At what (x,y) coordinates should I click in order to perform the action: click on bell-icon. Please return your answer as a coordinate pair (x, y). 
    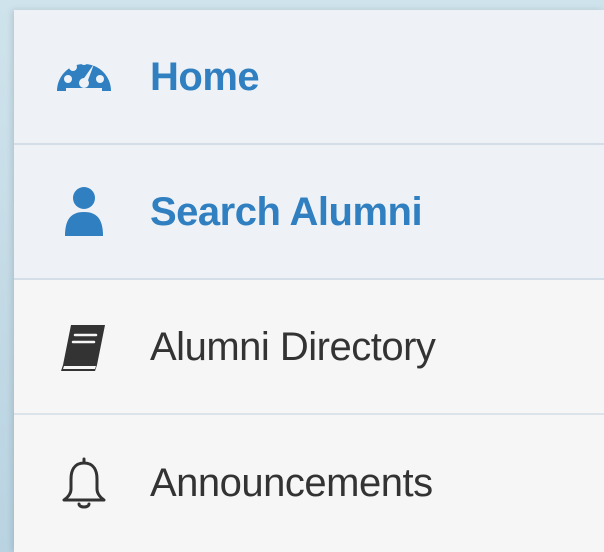
    Looking at the image, I should click on (84, 483).